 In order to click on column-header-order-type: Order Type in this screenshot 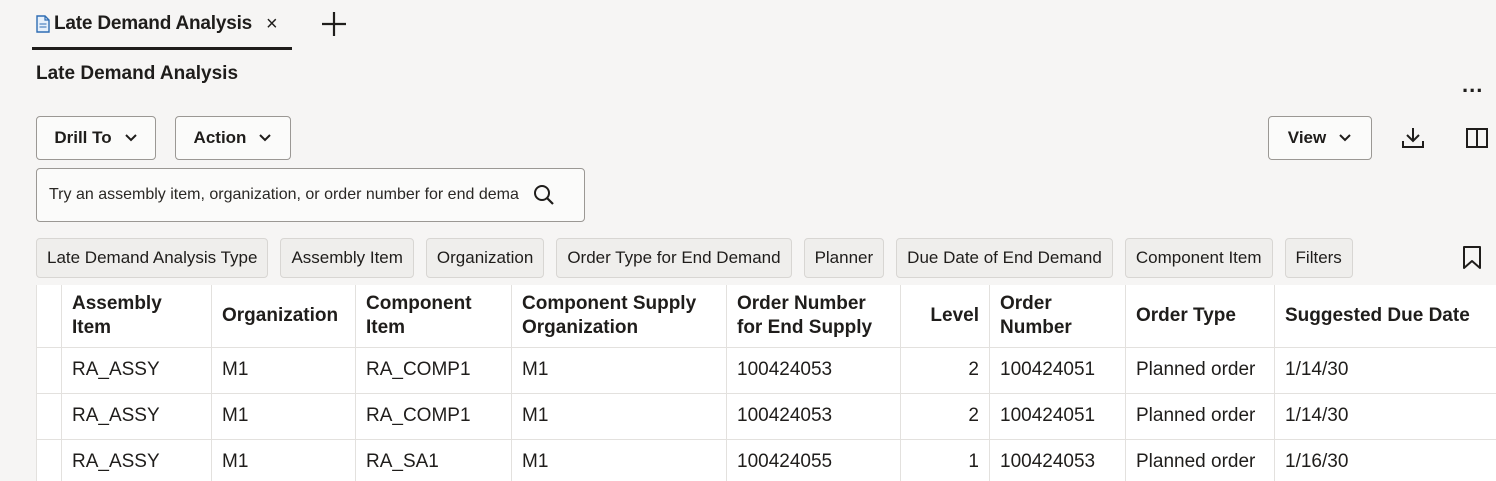, I will do `click(1200, 316)`.